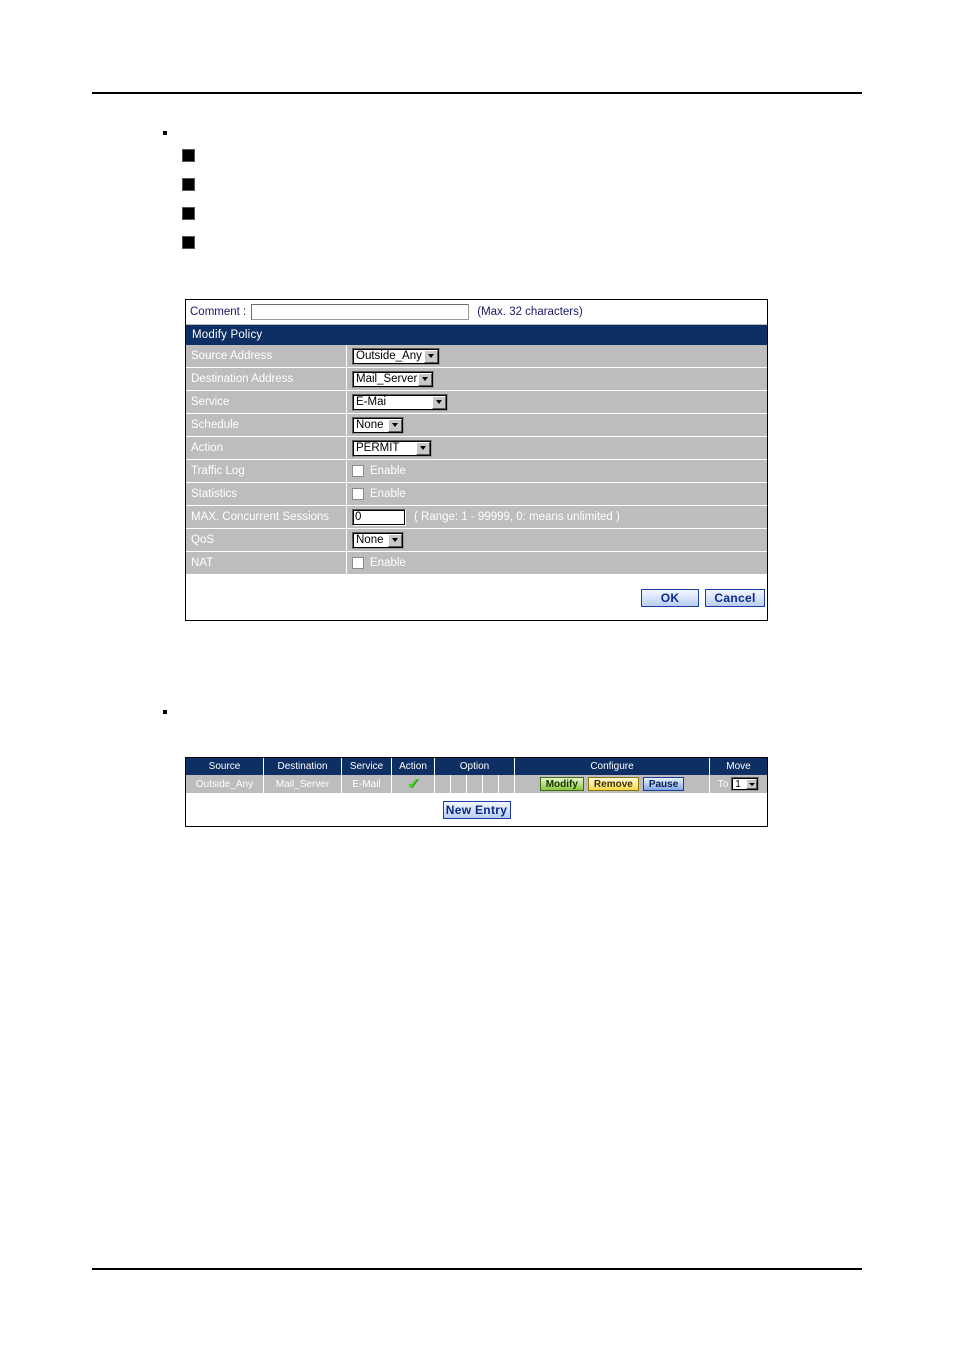 This screenshot has width=954, height=1350. Describe the element at coordinates (370, 425) in the screenshot. I see `select-schedule-value: None` at that location.